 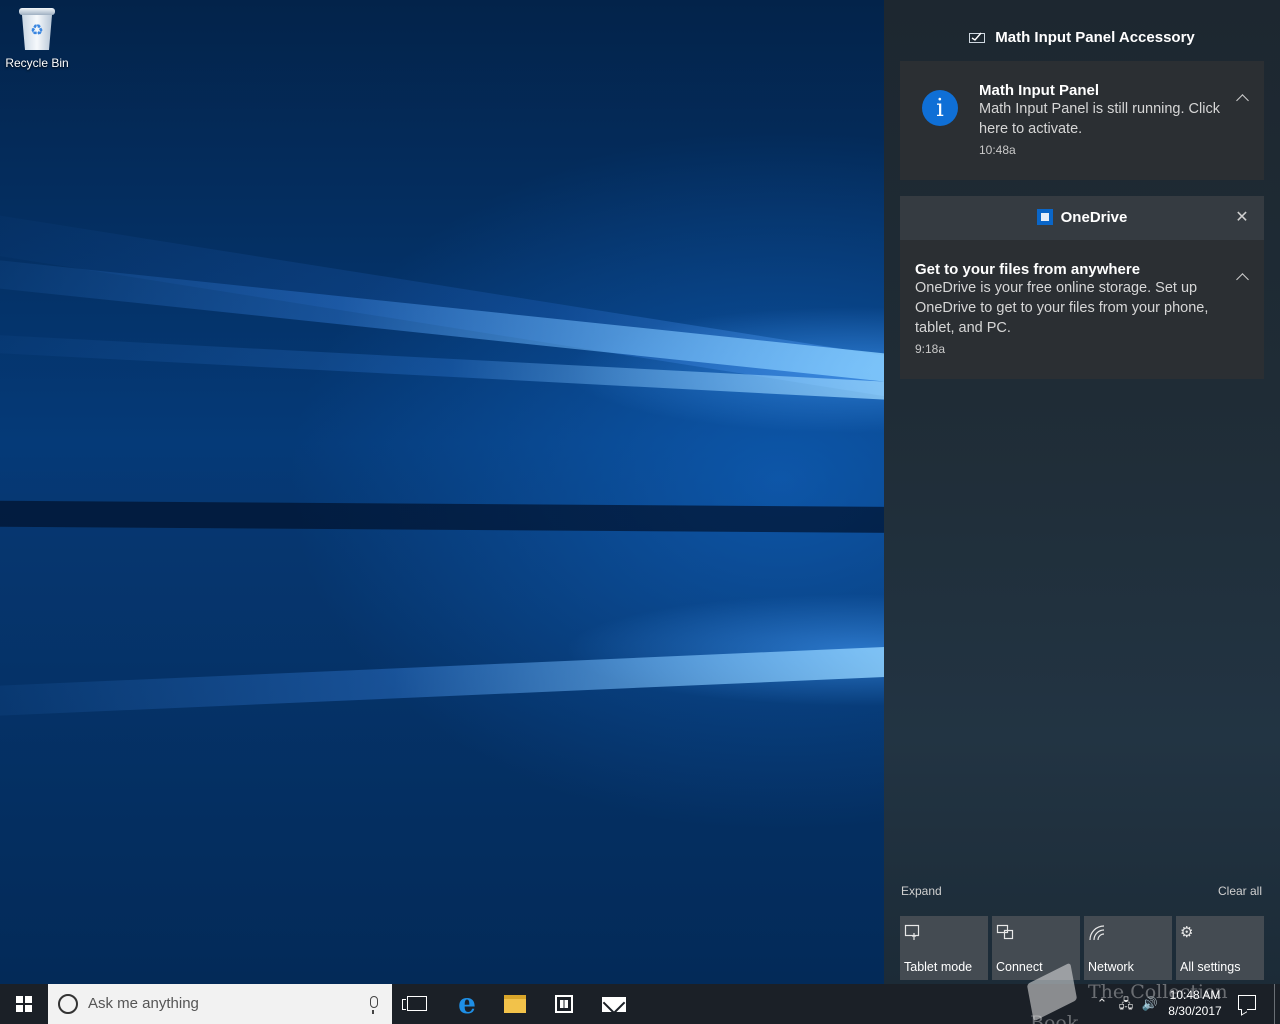 I want to click on recycle-bin-desktop-icon: ♻ Recycle Bin, so click(x=37, y=38).